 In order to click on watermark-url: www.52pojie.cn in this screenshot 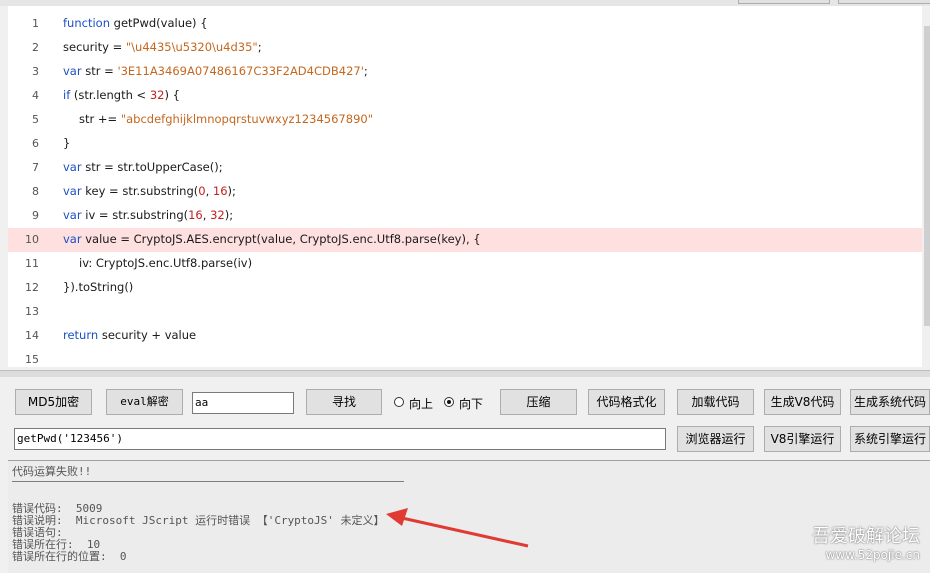, I will do `click(872, 555)`.